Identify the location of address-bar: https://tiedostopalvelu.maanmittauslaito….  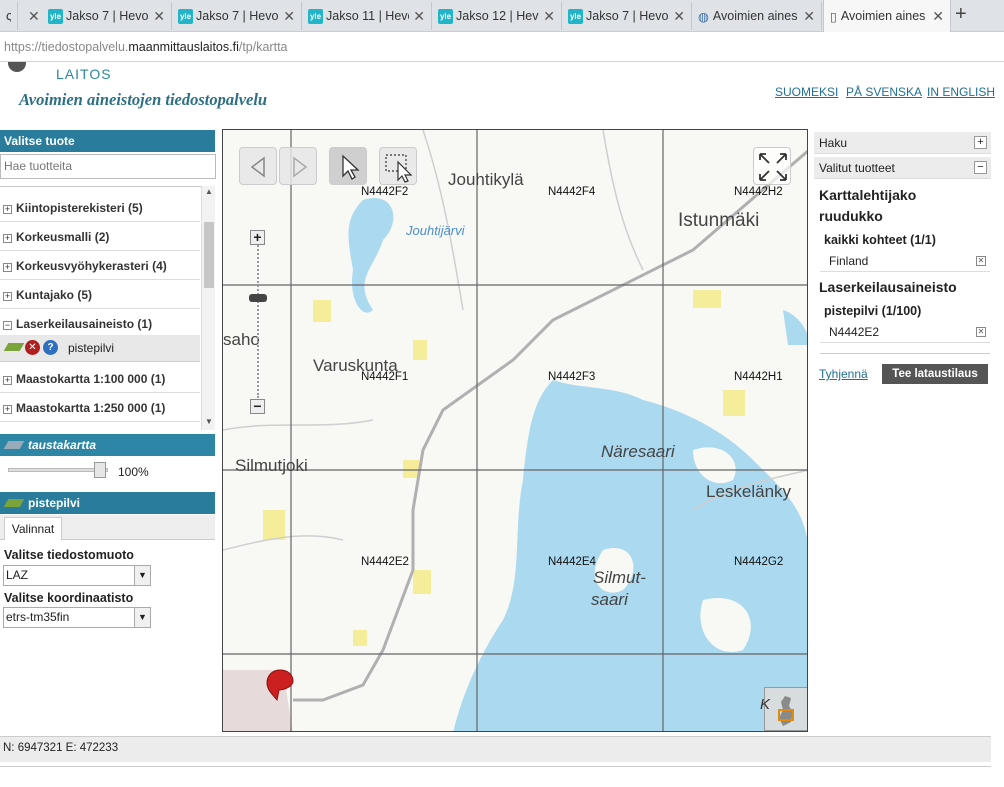
(502, 47).